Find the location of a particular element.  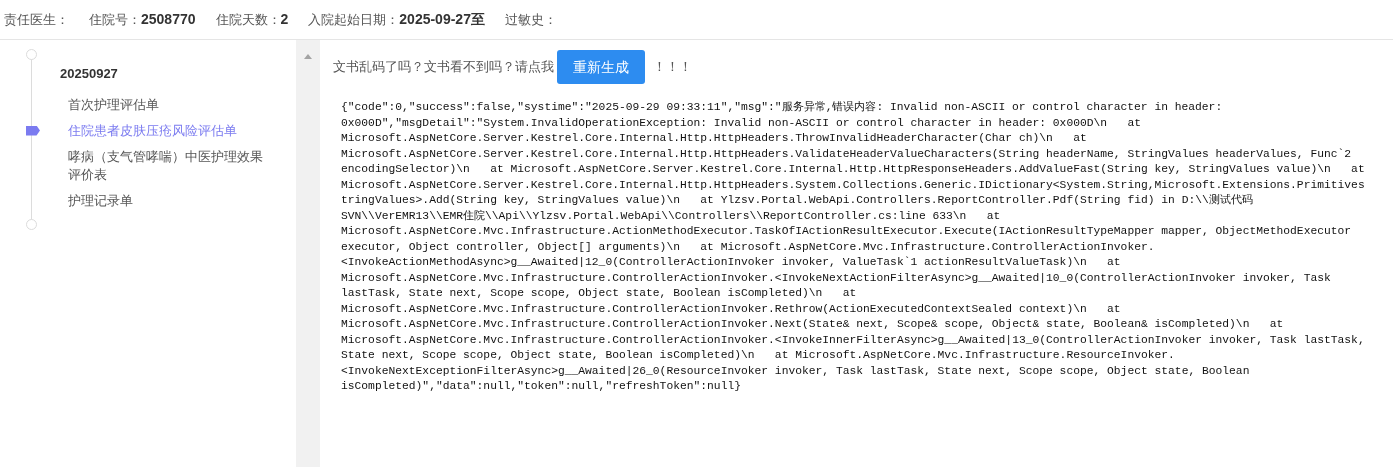

response-text-line: Microsoft.AspNetCore.Server.Kestrel.Core.Internal.Http.HttpHeaders.ValidateHeaderValueCharacters(String headerName, StringValues headerValues, Func`2 is located at coordinates (847, 154).